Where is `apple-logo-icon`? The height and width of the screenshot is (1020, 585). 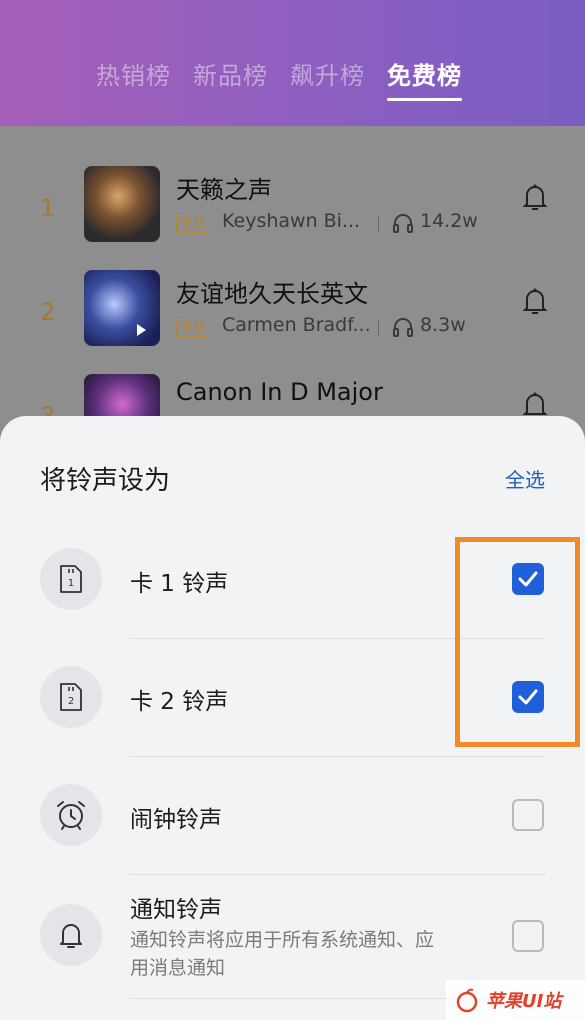 apple-logo-icon is located at coordinates (467, 1000).